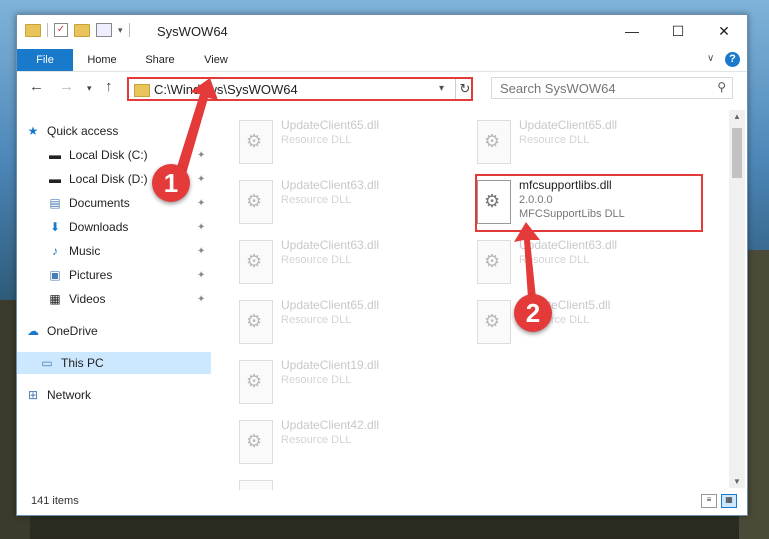  What do you see at coordinates (171, 183) in the screenshot?
I see `step-marker-1: 1` at bounding box center [171, 183].